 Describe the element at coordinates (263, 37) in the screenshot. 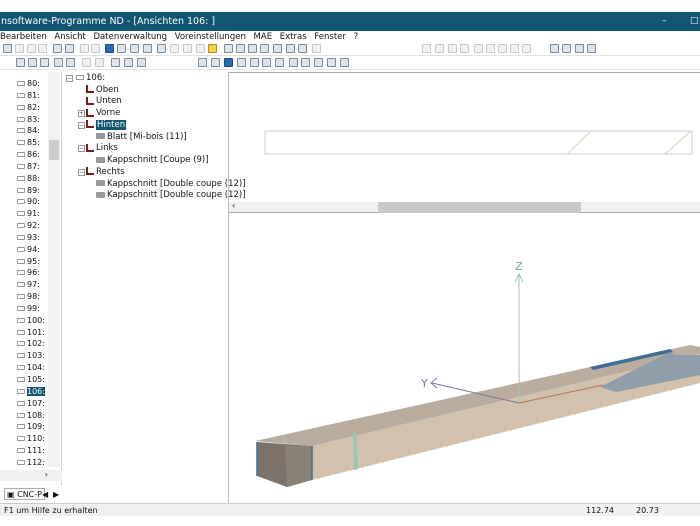

I see `menu-mae: MAE` at that location.